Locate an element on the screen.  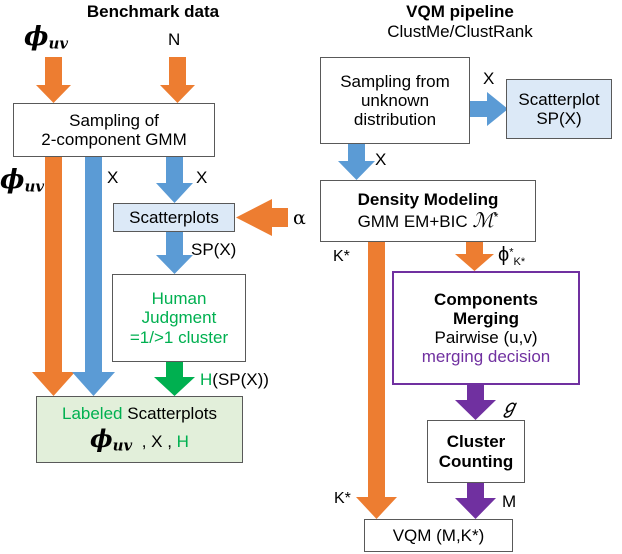
human-judgment-line1: Human is located at coordinates (179, 299).